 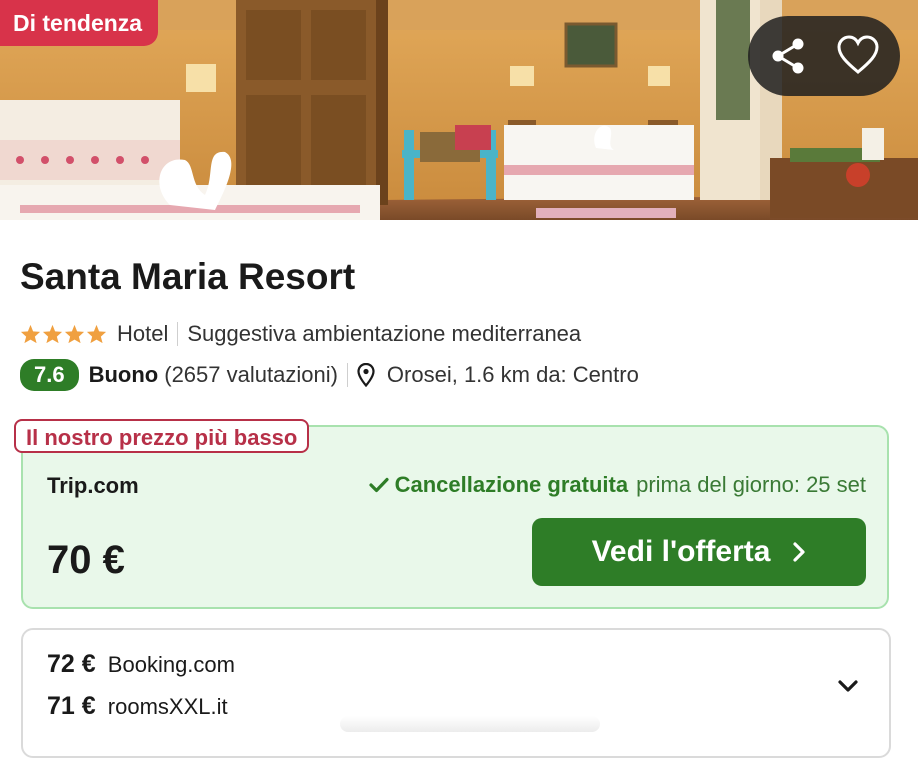 I want to click on view-offer-button: Vedi l'offerta, so click(x=699, y=552).